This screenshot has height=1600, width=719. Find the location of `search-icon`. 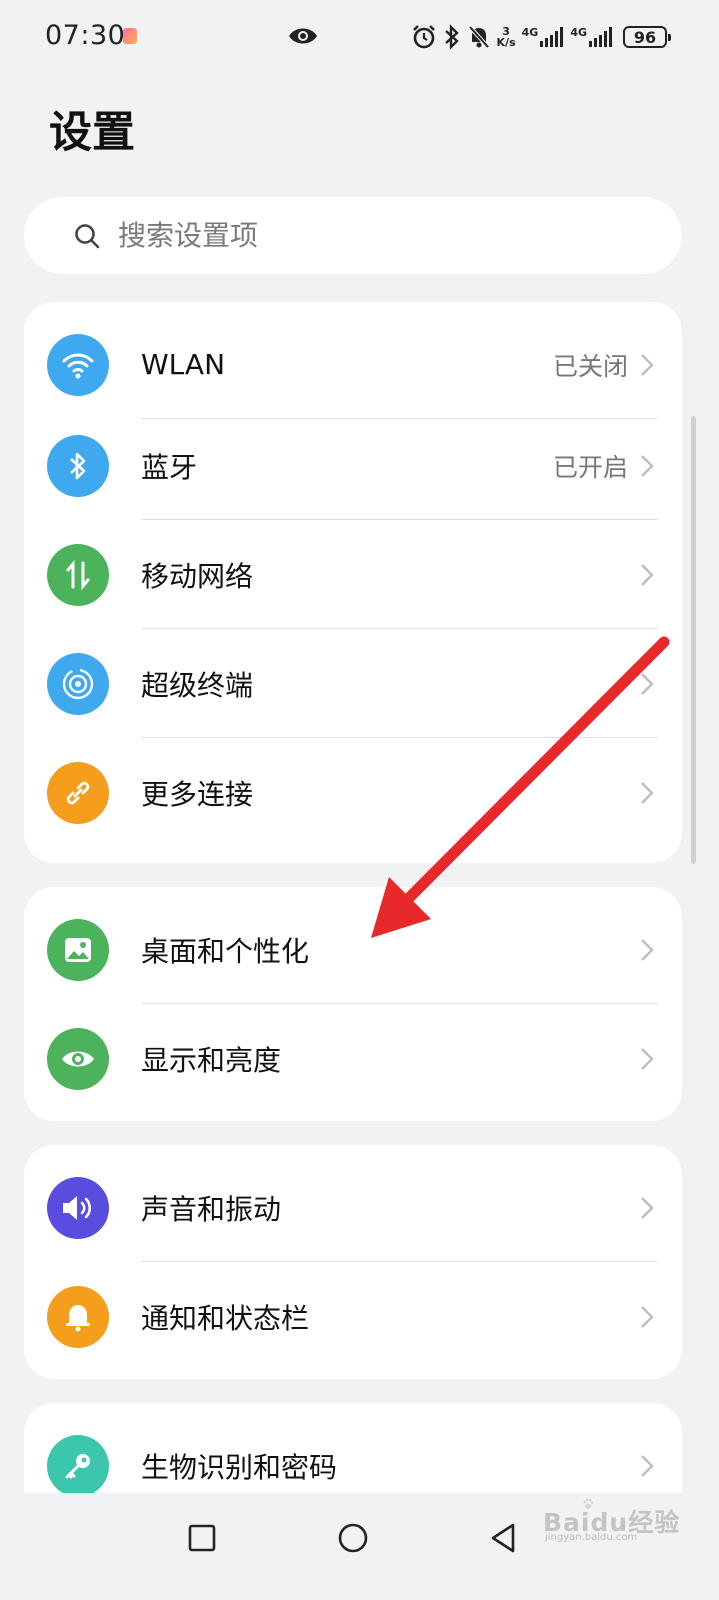

search-icon is located at coordinates (87, 235).